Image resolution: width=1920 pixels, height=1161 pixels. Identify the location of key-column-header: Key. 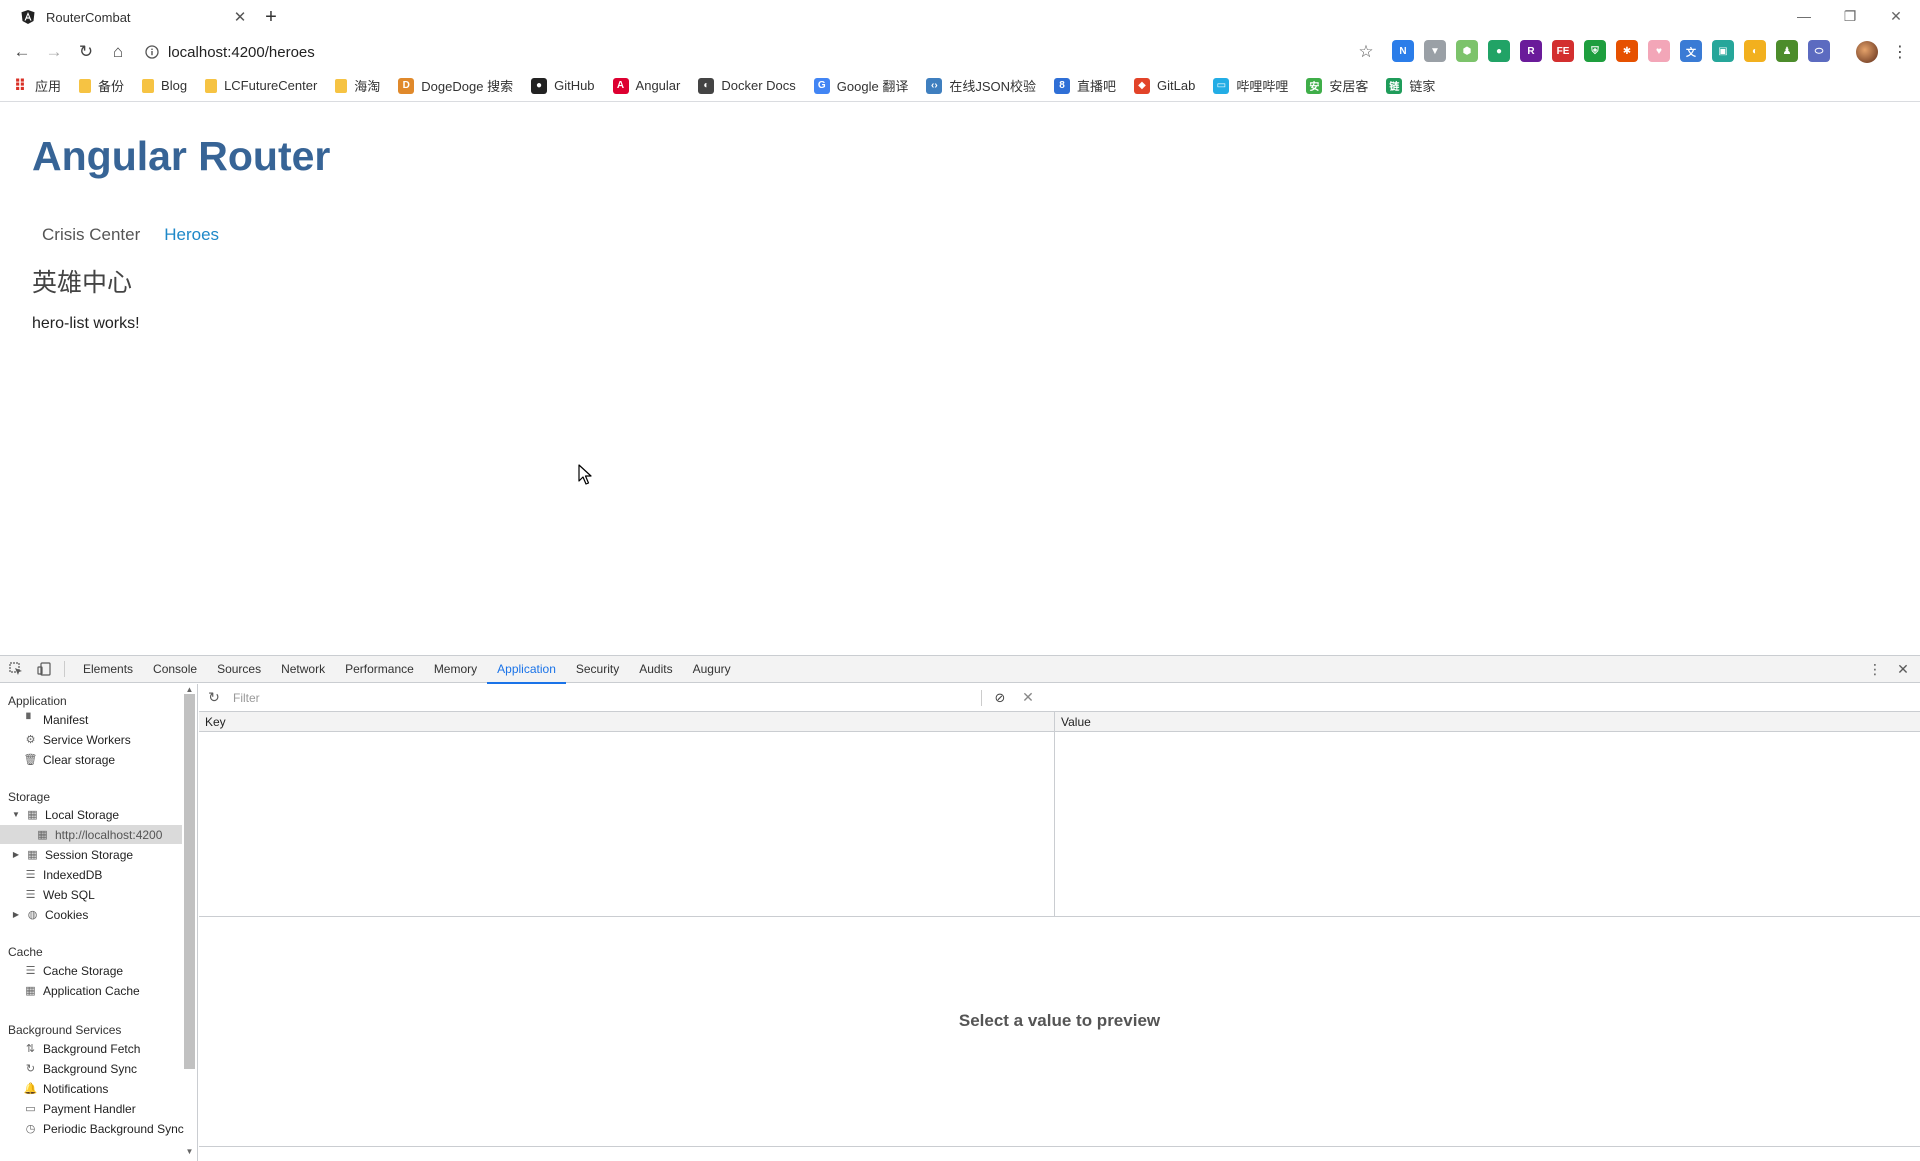
(212, 722).